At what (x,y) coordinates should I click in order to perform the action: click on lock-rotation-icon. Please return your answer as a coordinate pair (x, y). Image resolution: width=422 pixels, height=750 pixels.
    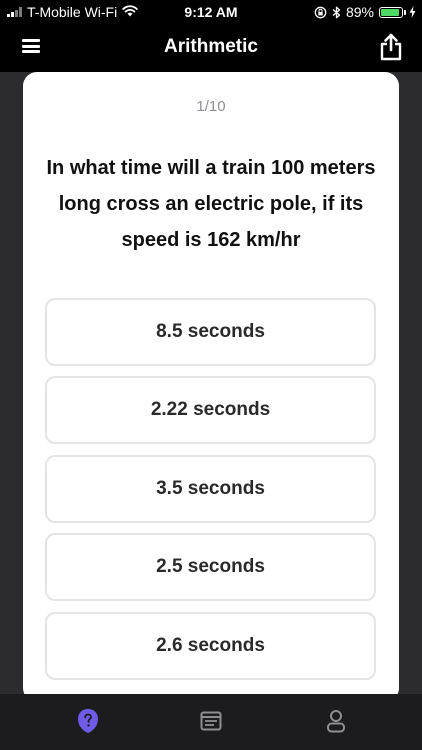
    Looking at the image, I should click on (320, 12).